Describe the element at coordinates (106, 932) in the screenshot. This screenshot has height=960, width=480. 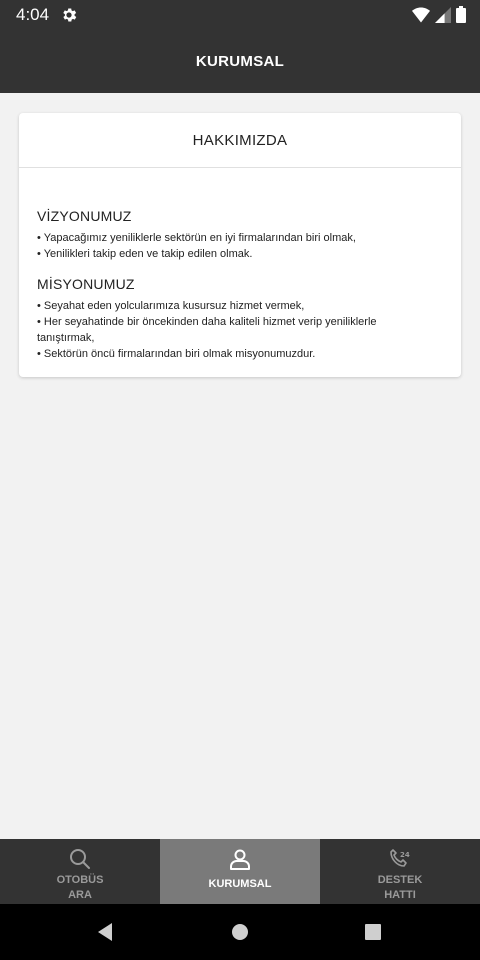
I see `back-icon` at that location.